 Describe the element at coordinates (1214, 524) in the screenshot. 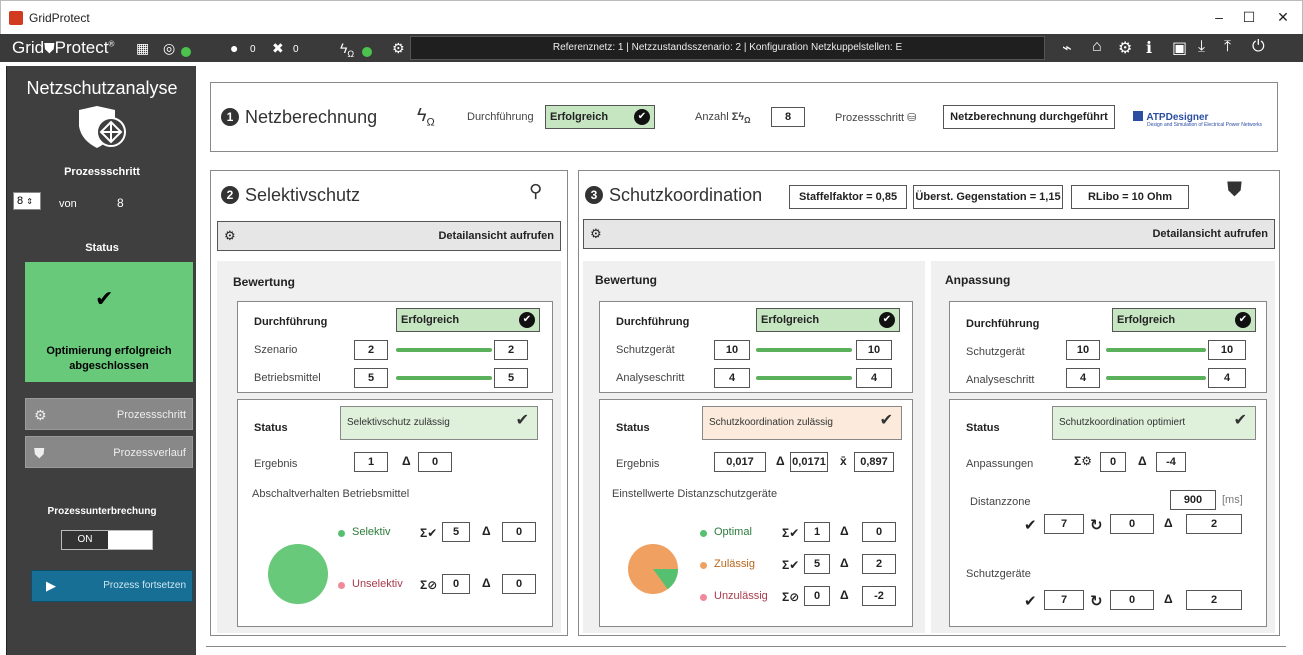

I see `distanz-delta: 2` at that location.